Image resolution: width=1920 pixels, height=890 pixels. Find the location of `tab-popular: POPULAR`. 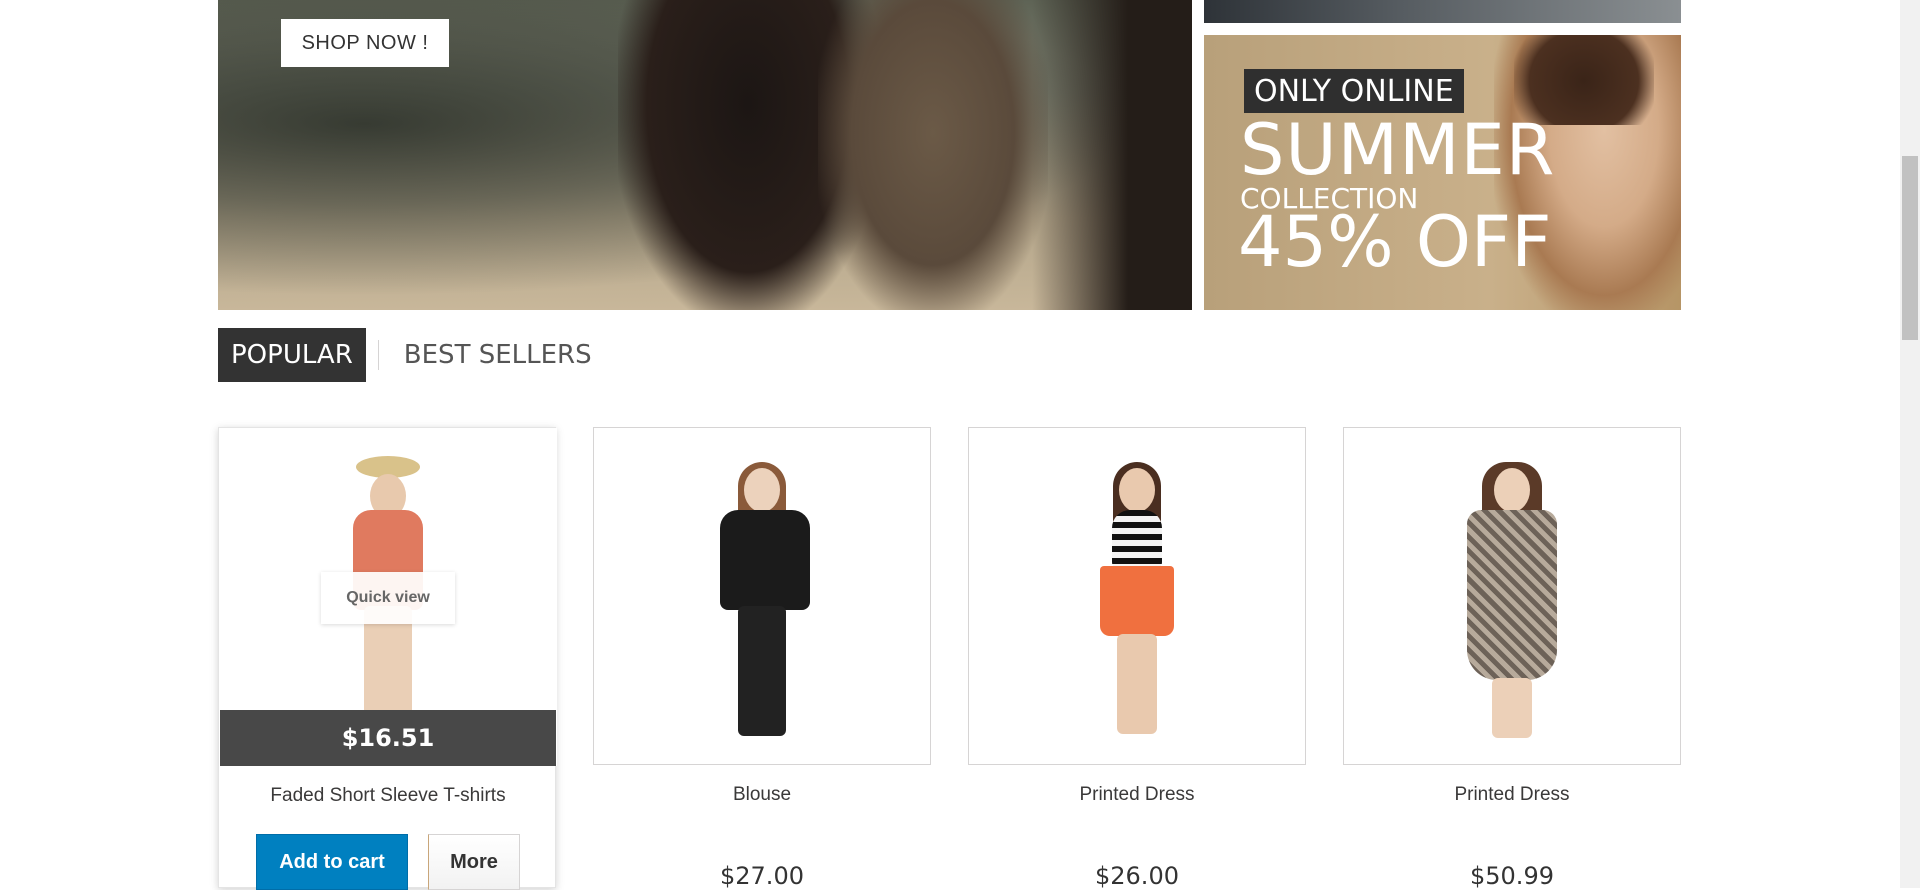

tab-popular: POPULAR is located at coordinates (292, 355).